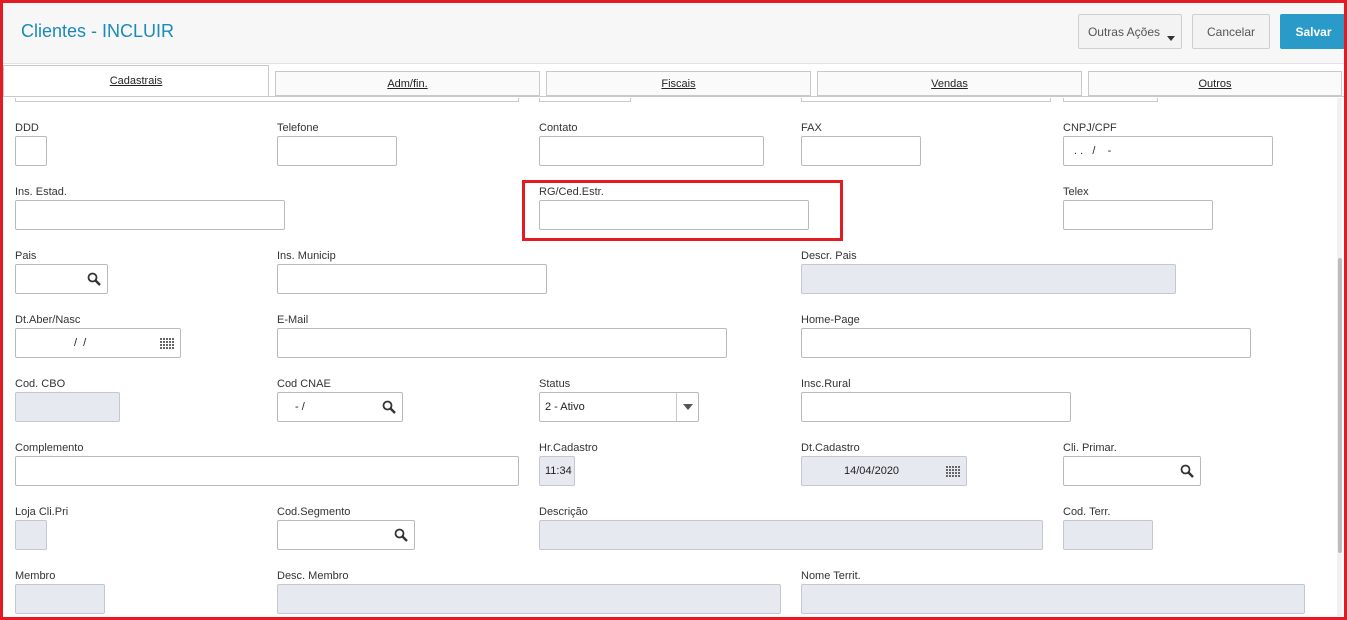 This screenshot has height=620, width=1347. What do you see at coordinates (555, 384) in the screenshot?
I see `status-label: Status` at bounding box center [555, 384].